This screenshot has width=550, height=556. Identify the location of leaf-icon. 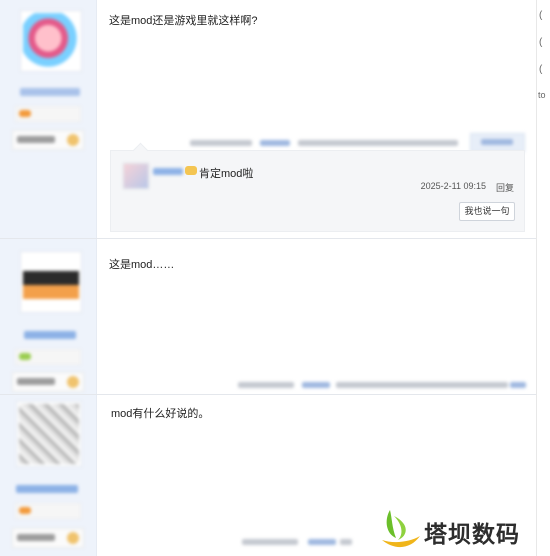
(401, 529).